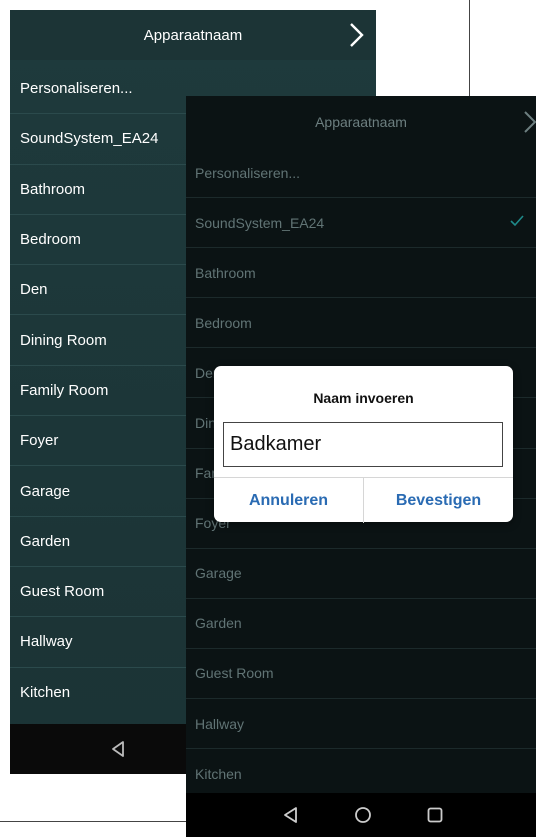 The height and width of the screenshot is (837, 536). What do you see at coordinates (361, 774) in the screenshot?
I see `list-item: Kitchen` at bounding box center [361, 774].